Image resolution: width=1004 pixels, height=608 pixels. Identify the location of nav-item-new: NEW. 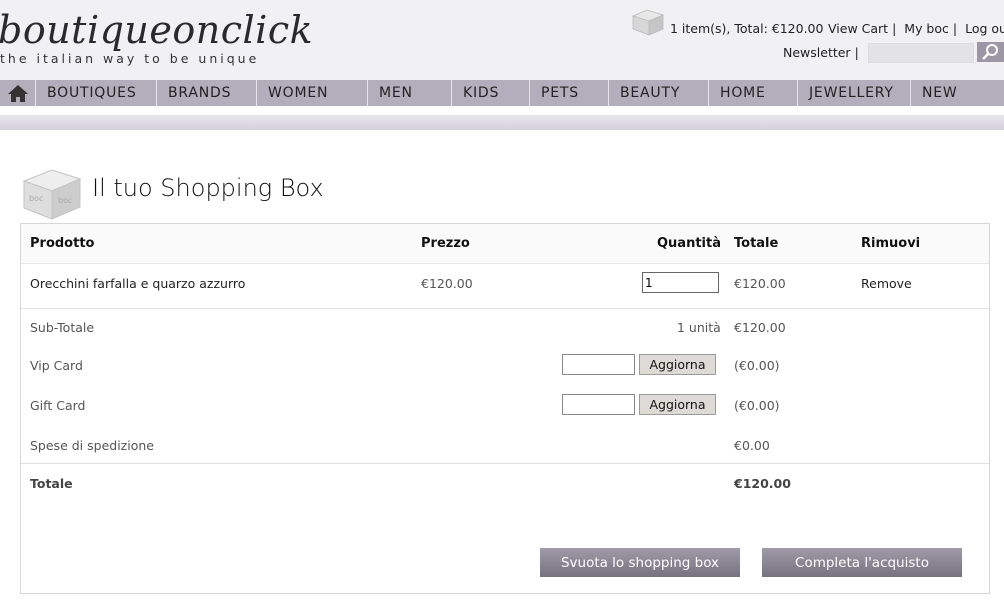
(934, 93).